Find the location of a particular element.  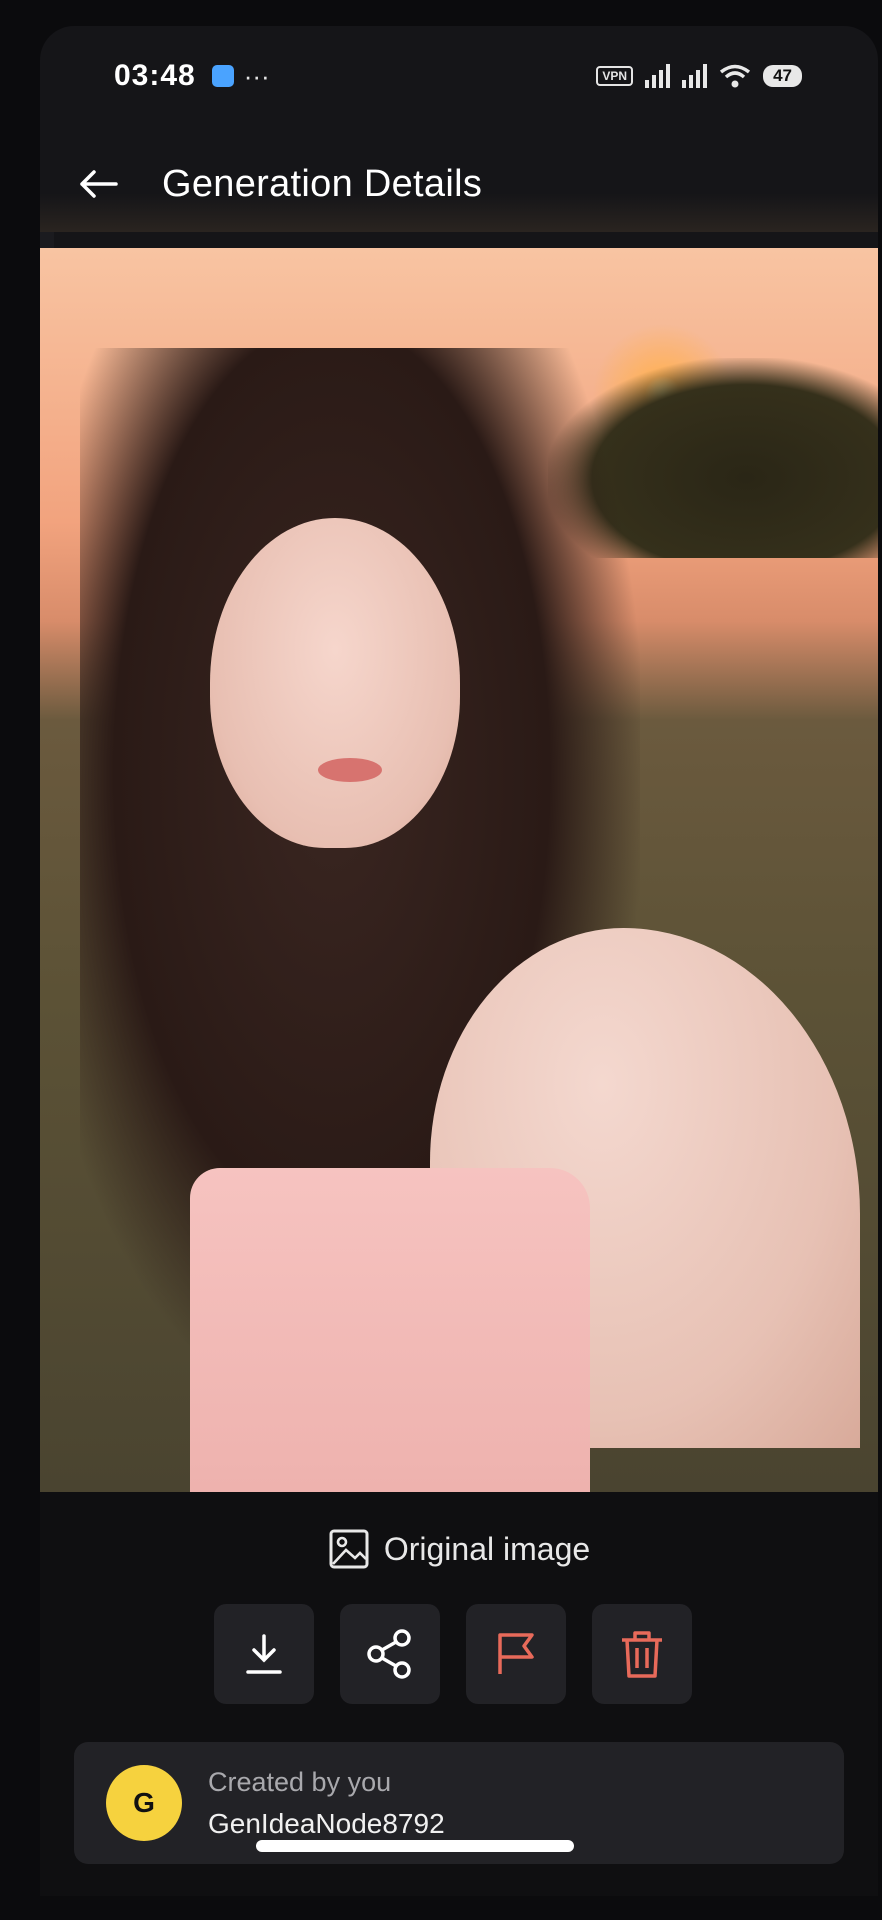

delete-button is located at coordinates (642, 1654).